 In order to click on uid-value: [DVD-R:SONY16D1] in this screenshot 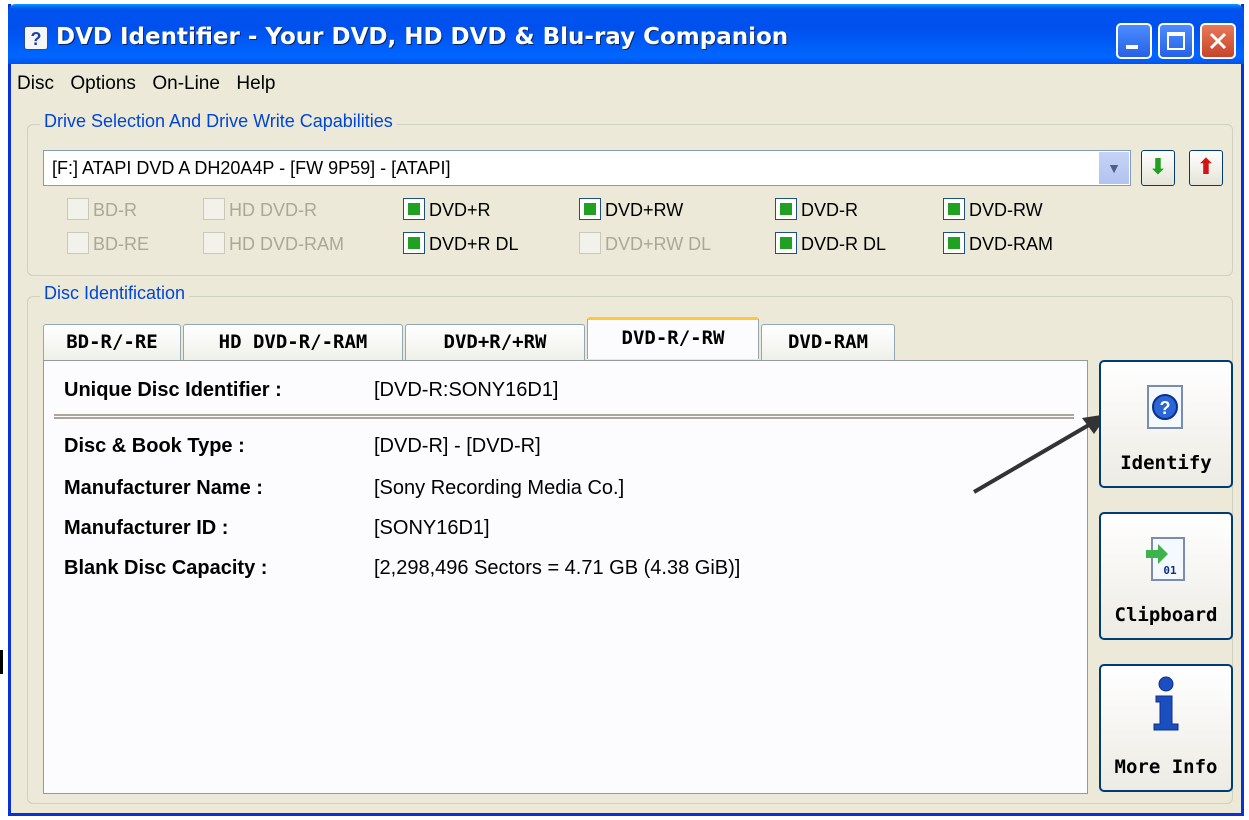, I will do `click(466, 390)`.